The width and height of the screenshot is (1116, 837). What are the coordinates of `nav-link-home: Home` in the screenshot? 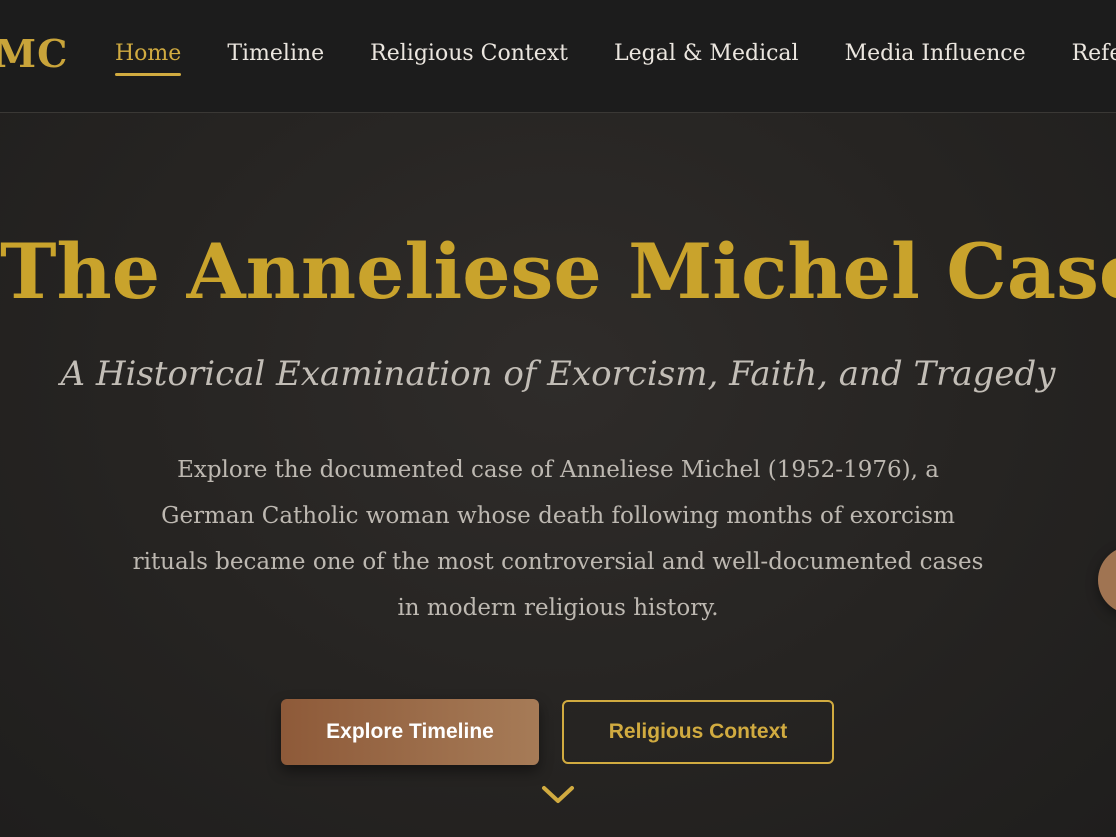 It's located at (148, 58).